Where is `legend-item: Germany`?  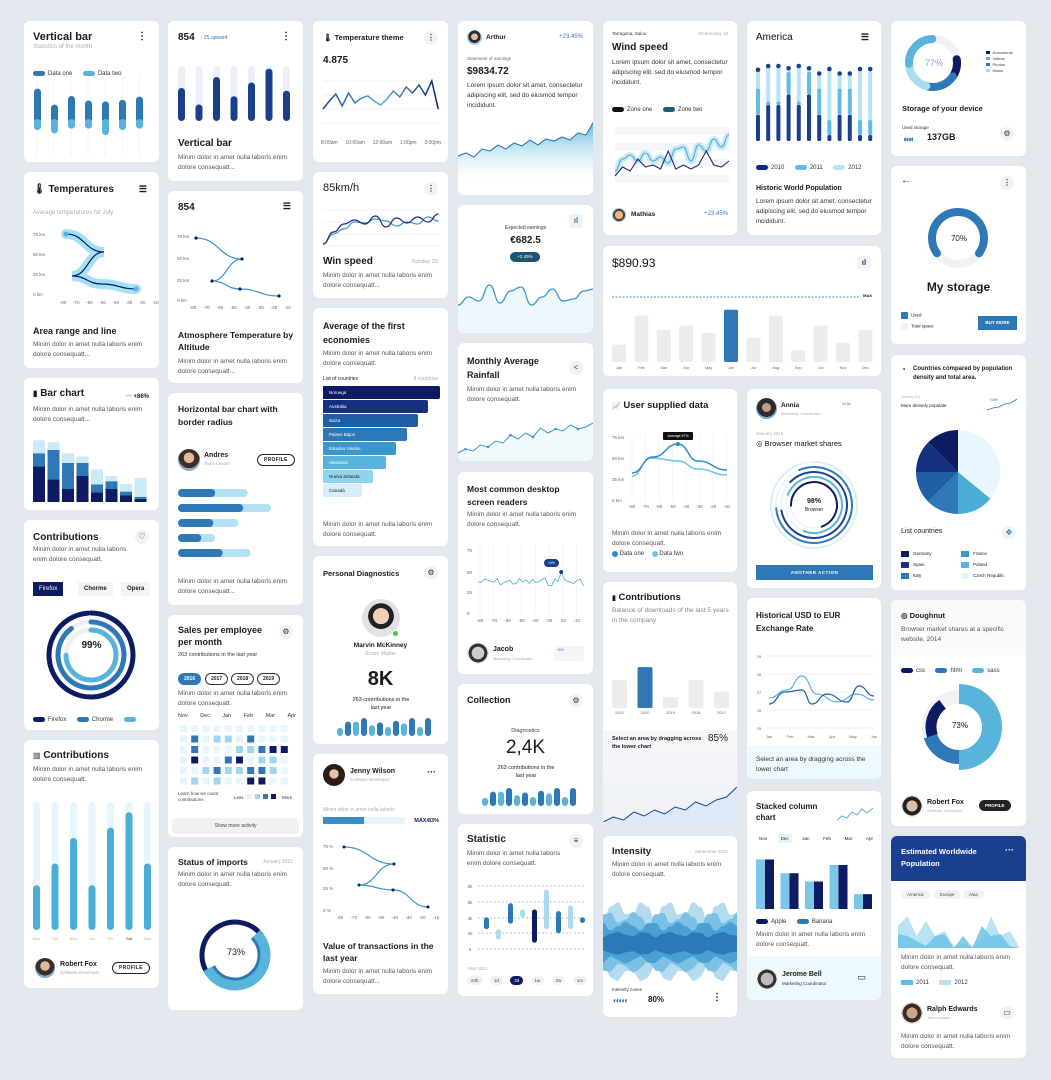 legend-item: Germany is located at coordinates (931, 553).